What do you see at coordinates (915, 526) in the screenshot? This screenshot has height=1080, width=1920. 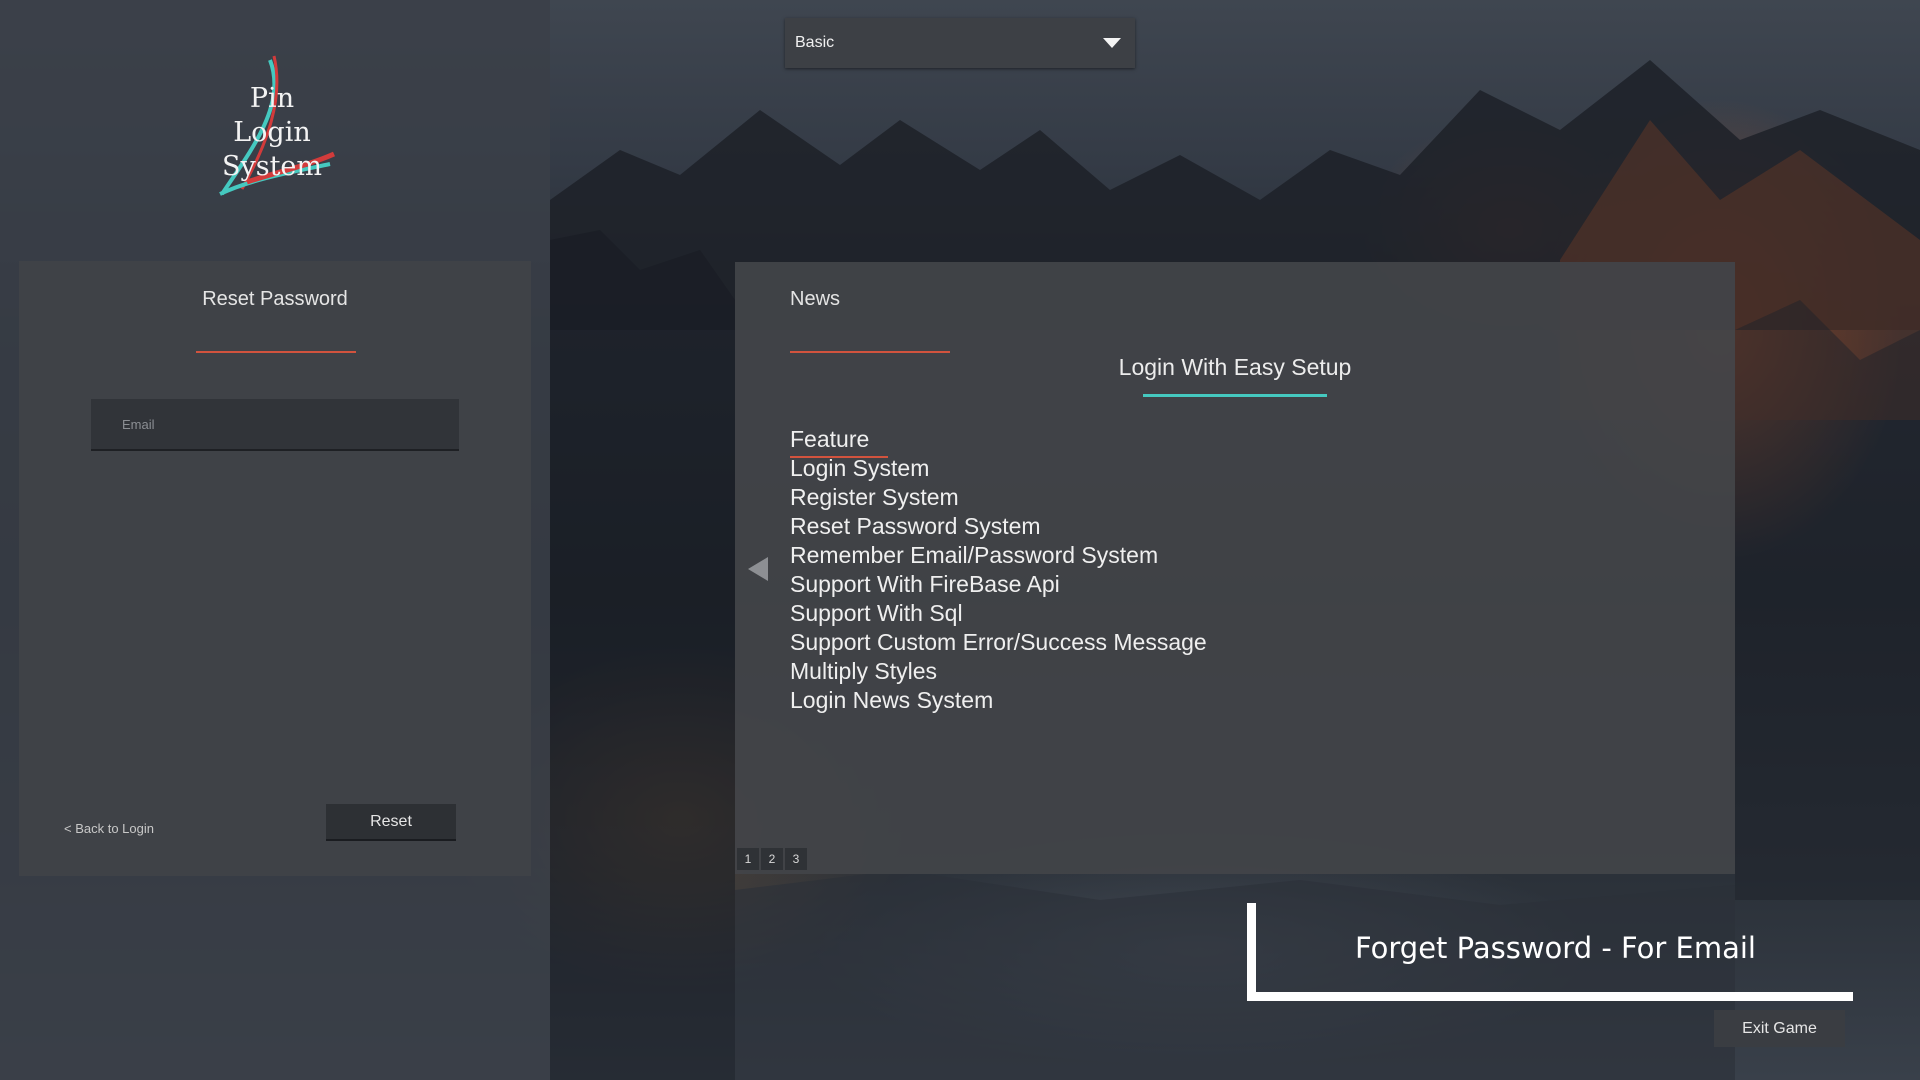 I see `list-item: Reset Password System` at bounding box center [915, 526].